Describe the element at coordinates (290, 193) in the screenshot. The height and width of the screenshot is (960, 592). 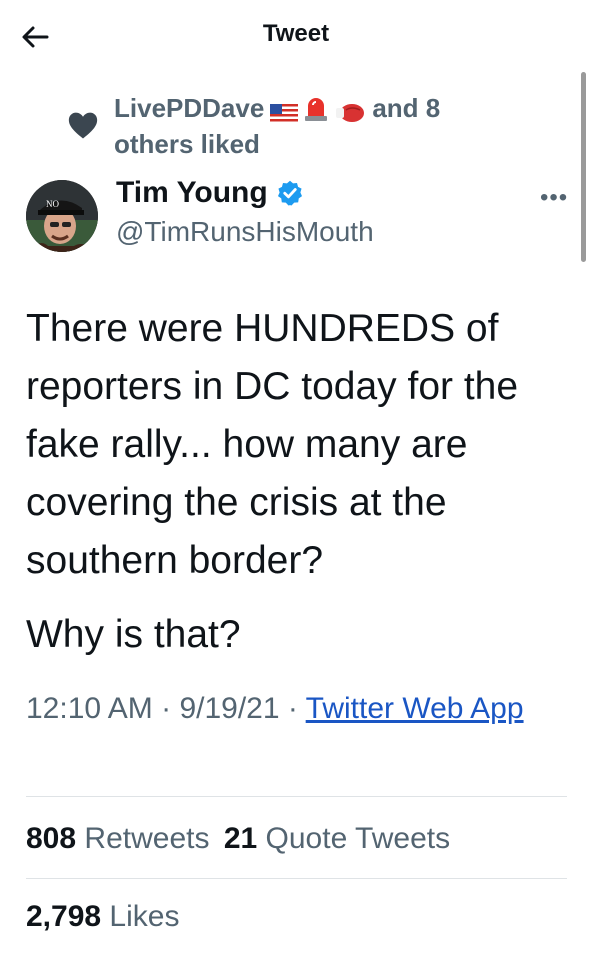
I see `verified-badge-icon` at that location.